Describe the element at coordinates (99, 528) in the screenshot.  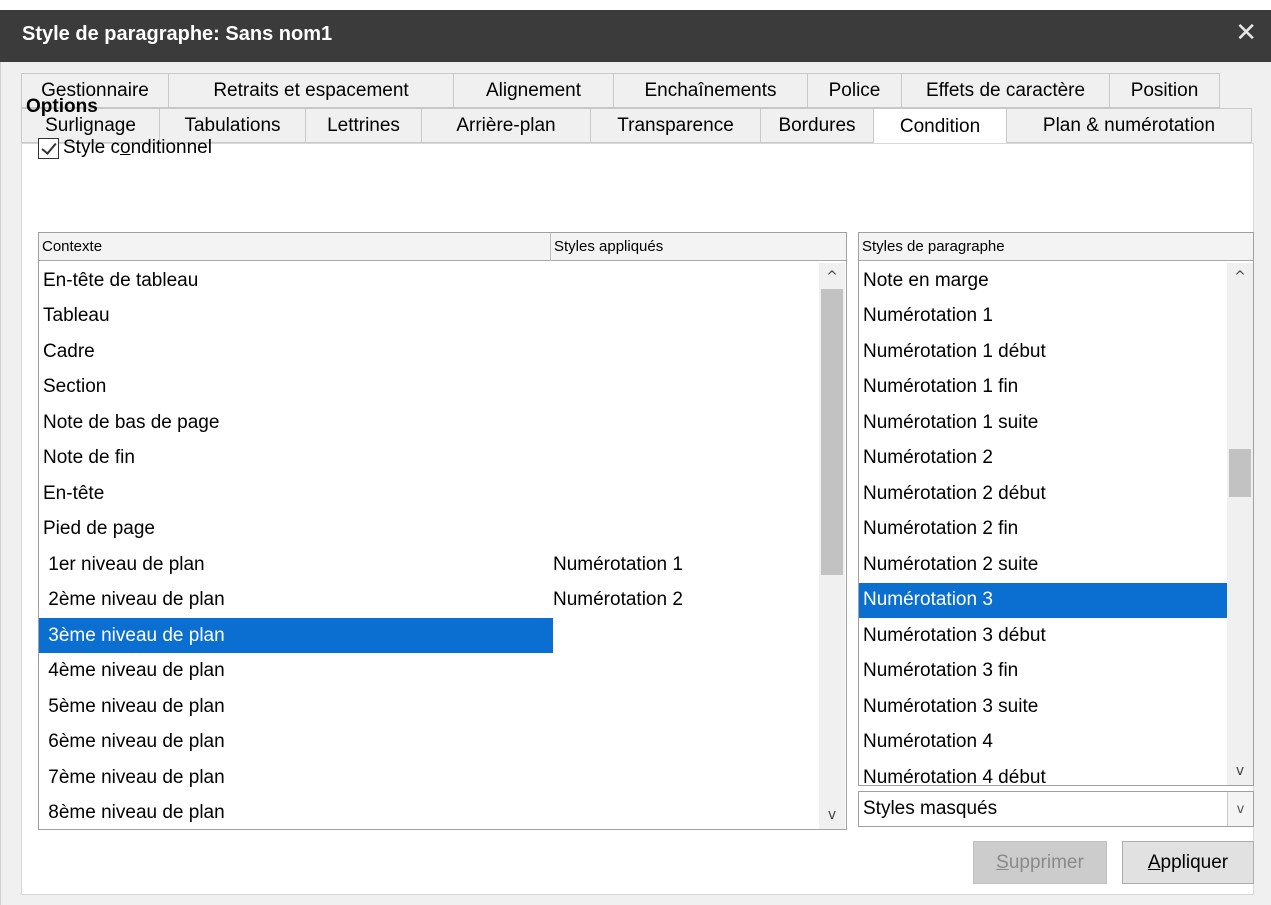
I see `context-cell: Pied de page` at that location.